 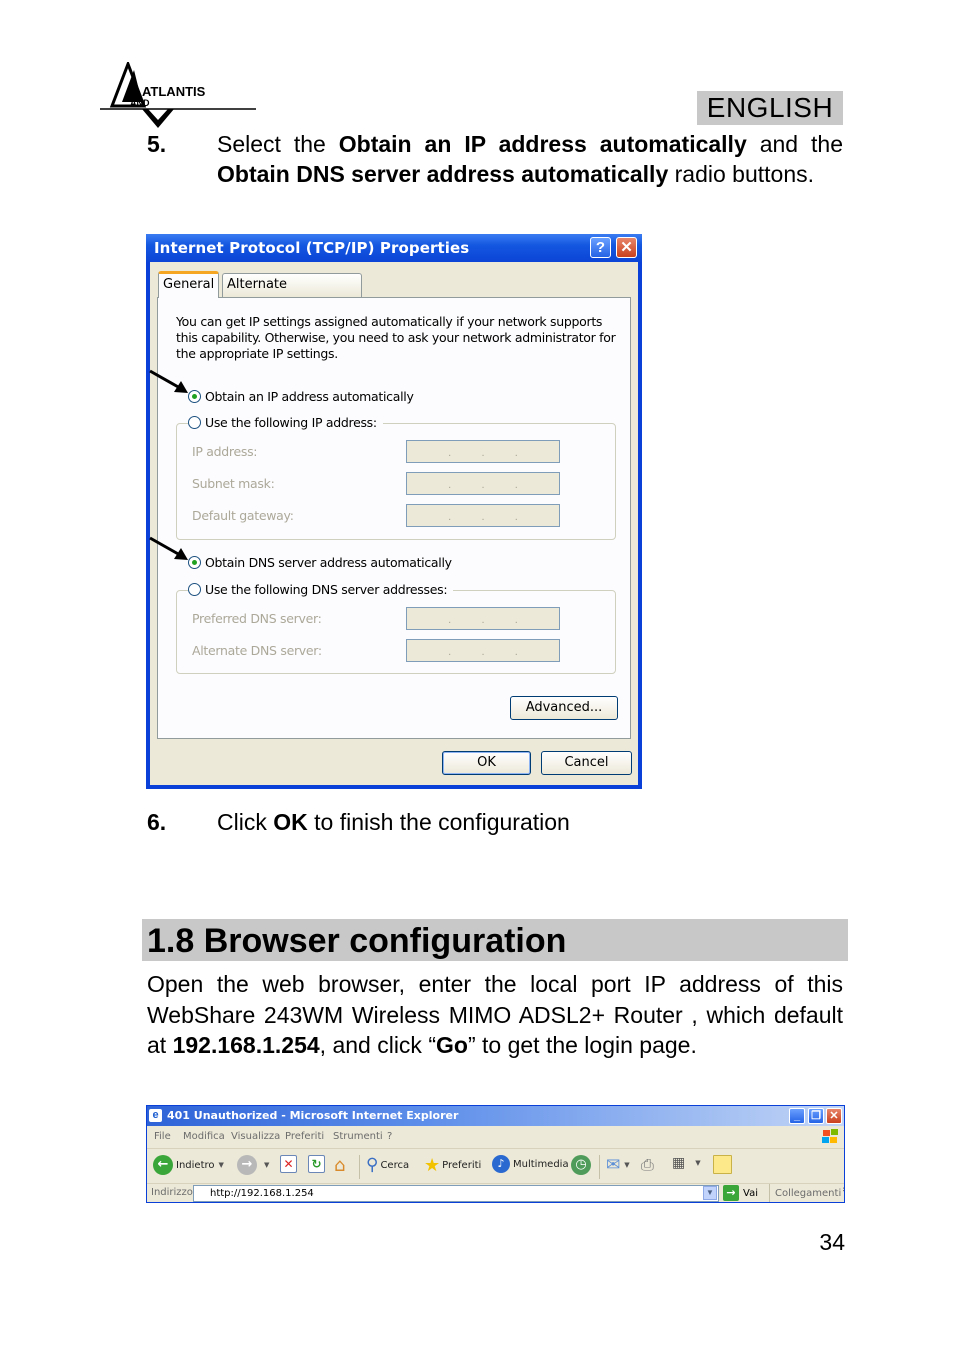 What do you see at coordinates (613, 1165) in the screenshot?
I see `mail-icon: ✉` at bounding box center [613, 1165].